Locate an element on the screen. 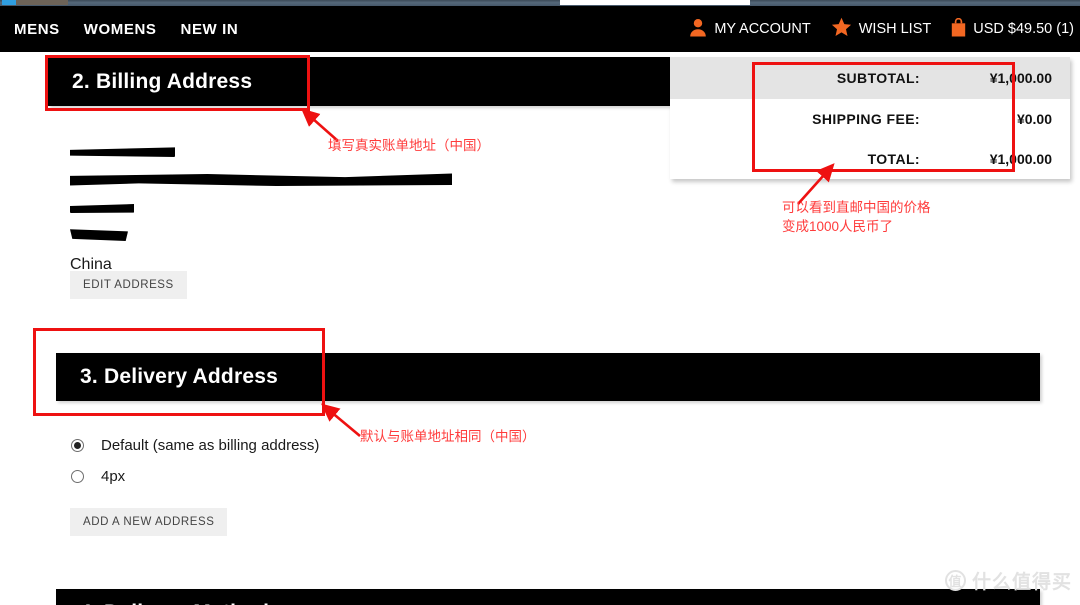  subtotal-value: ¥1,000.00 is located at coordinates (1020, 78).